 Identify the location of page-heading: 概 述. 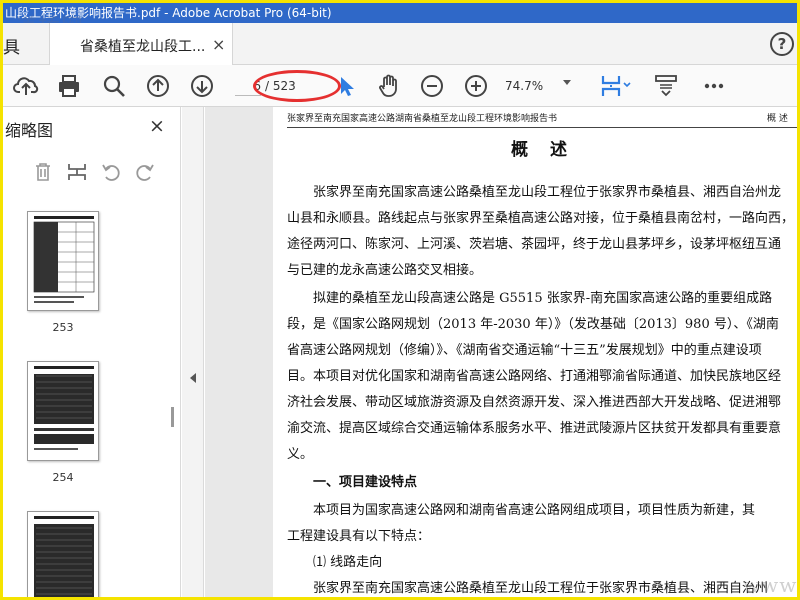
(543, 150).